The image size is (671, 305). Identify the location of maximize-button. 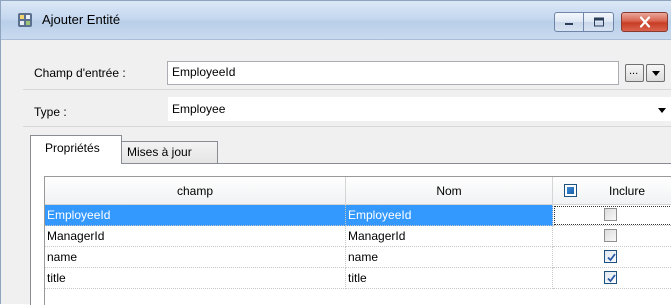
(599, 22).